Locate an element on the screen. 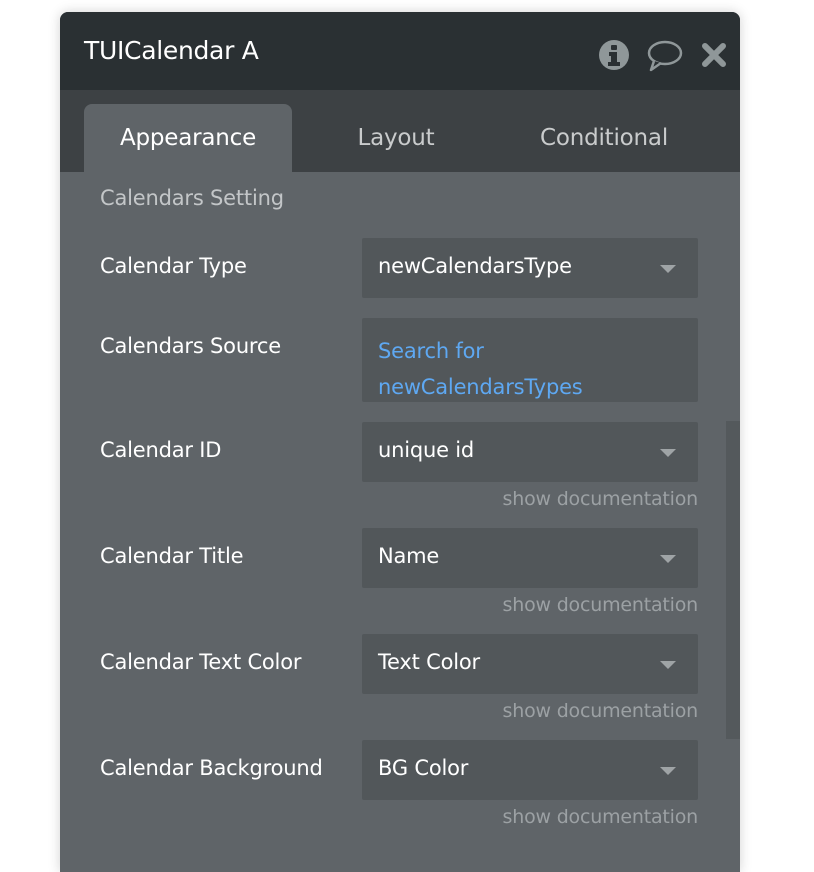  calendar-background-label: Calendar Background is located at coordinates (211, 768).